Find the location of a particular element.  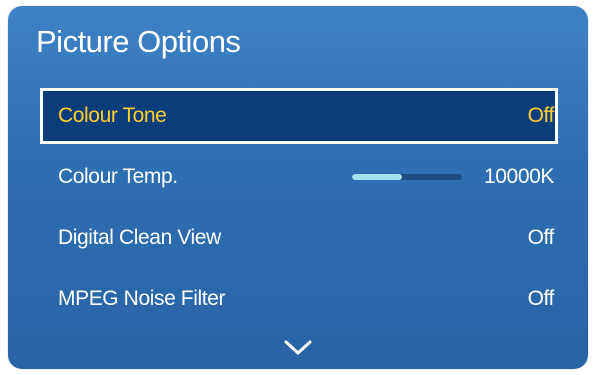

chevron-down-icon is located at coordinates (298, 348).